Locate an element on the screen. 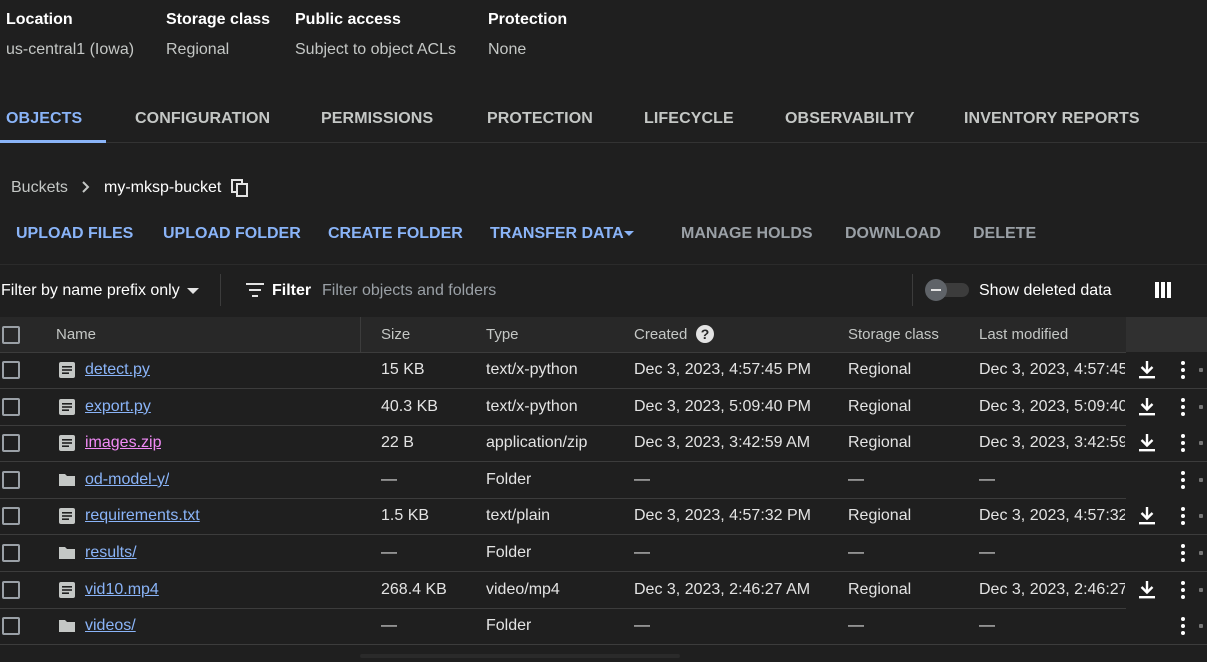 The height and width of the screenshot is (662, 1207). object-created: Dec 3, 2023, 5:09:40 PM is located at coordinates (722, 406).